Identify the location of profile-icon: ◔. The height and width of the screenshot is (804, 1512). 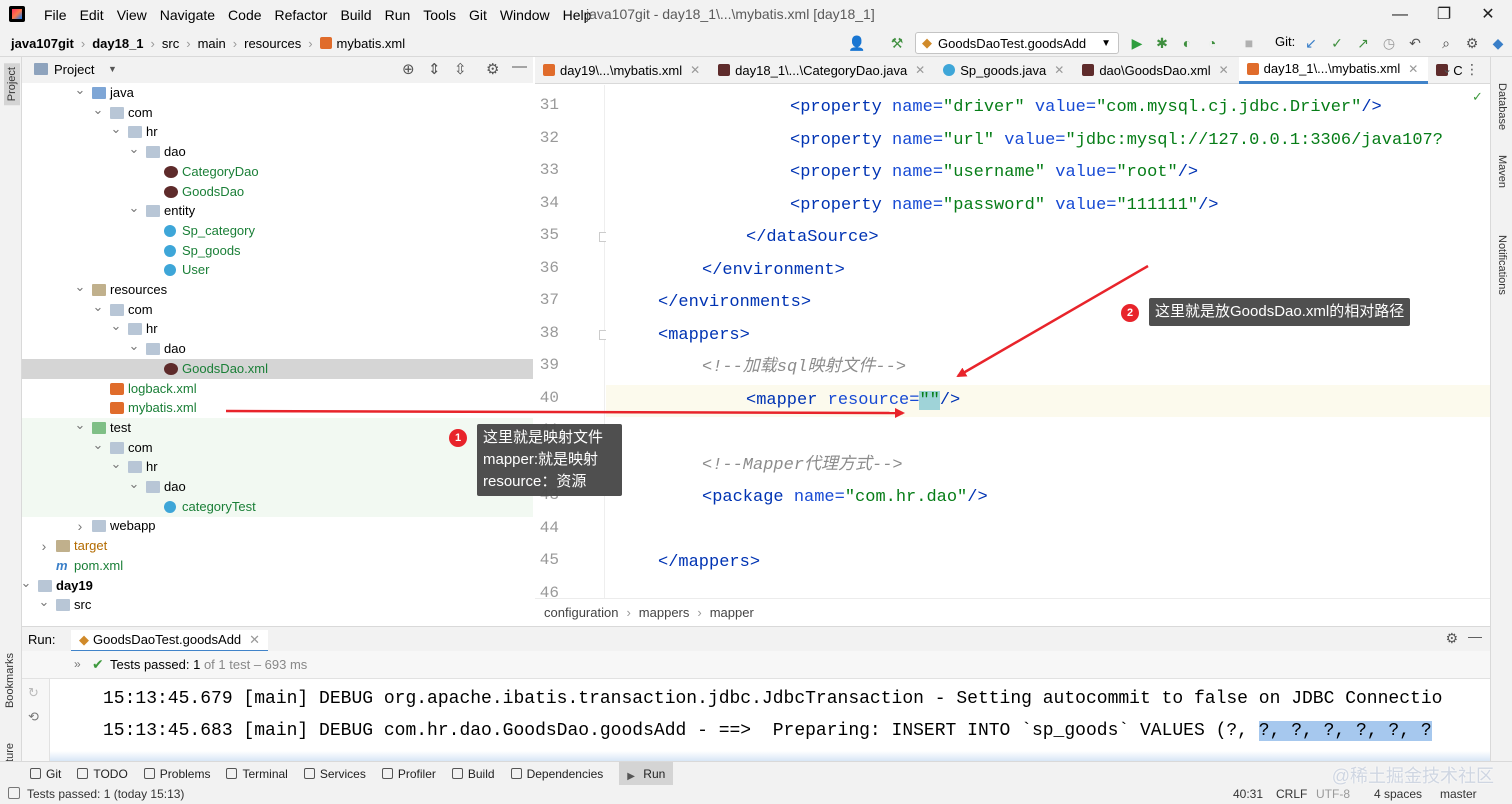
(1212, 43).